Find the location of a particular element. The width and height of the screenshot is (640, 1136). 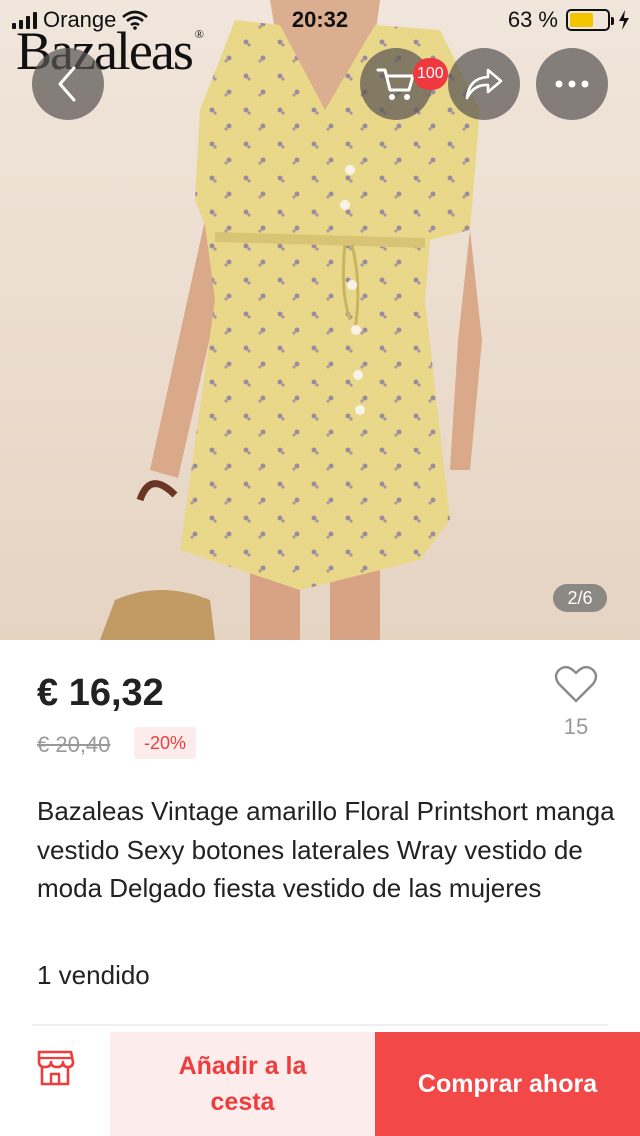

more-icon is located at coordinates (572, 84).